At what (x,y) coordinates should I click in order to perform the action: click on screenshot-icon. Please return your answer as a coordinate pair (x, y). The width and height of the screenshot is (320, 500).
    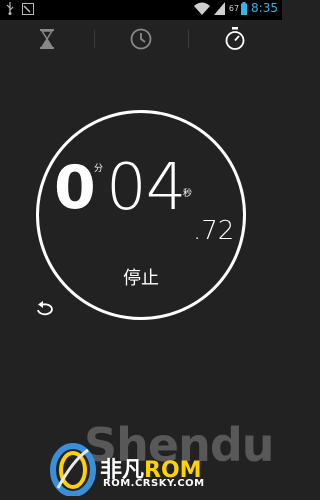
    Looking at the image, I should click on (28, 8).